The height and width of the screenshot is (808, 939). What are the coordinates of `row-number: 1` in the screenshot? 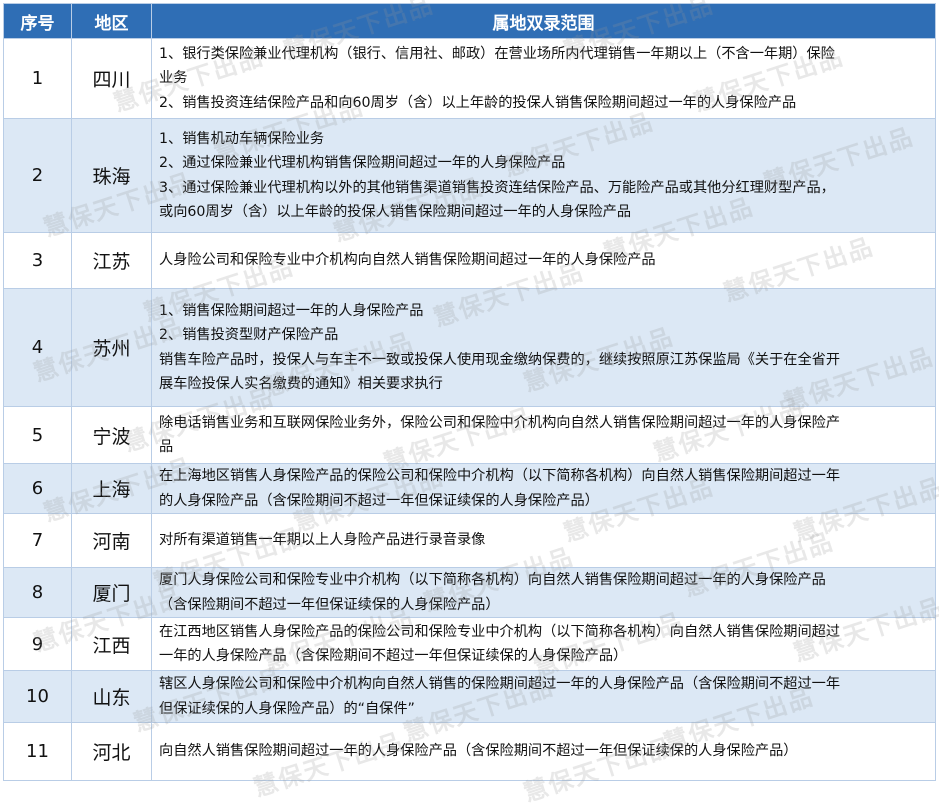 It's located at (37, 78).